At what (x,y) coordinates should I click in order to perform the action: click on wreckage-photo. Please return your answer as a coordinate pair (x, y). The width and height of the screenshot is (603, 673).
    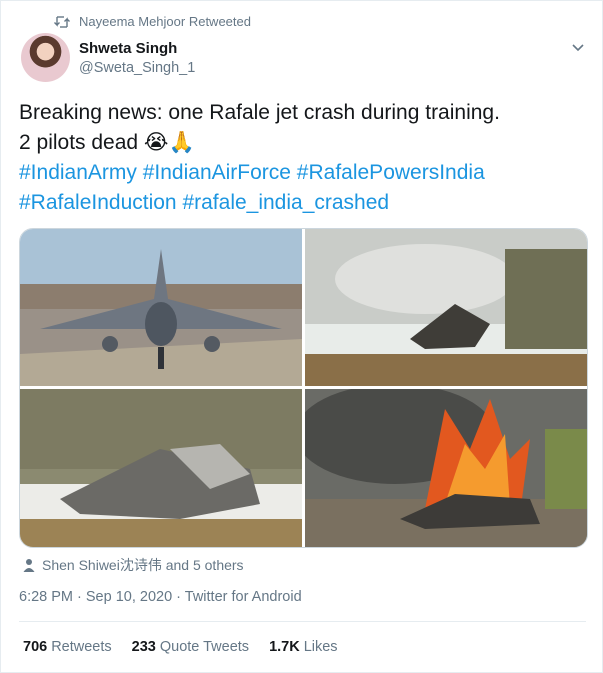
    Looking at the image, I should click on (161, 468).